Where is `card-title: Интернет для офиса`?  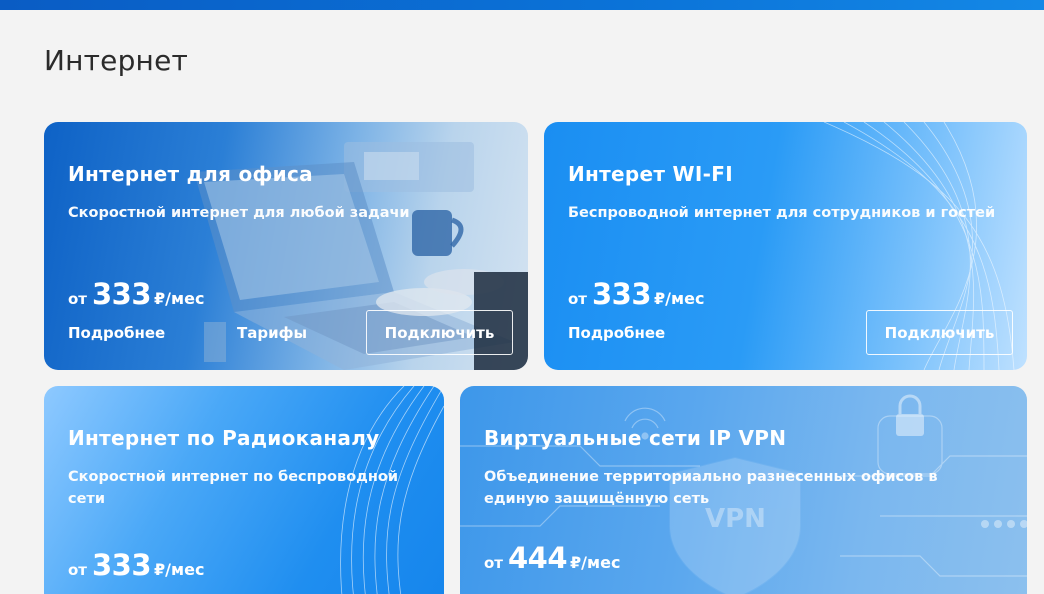
card-title: Интернет для офиса is located at coordinates (190, 174).